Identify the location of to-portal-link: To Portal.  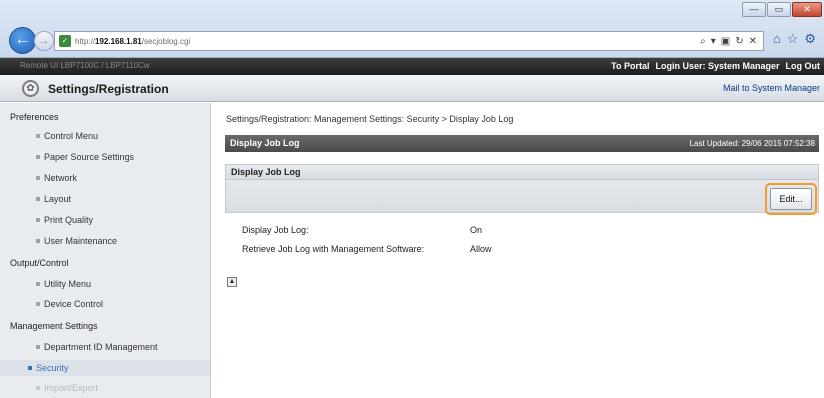
(630, 66).